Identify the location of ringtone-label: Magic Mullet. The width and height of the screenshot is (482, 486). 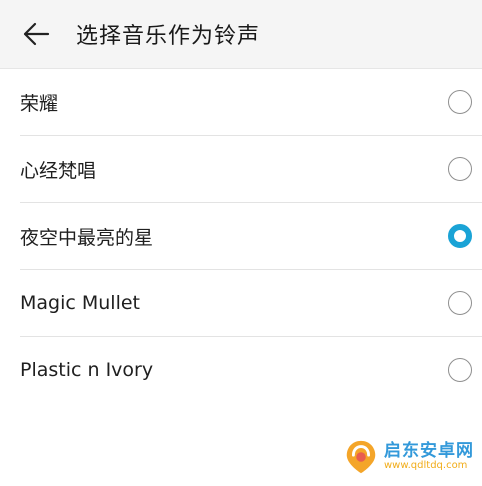
(80, 303).